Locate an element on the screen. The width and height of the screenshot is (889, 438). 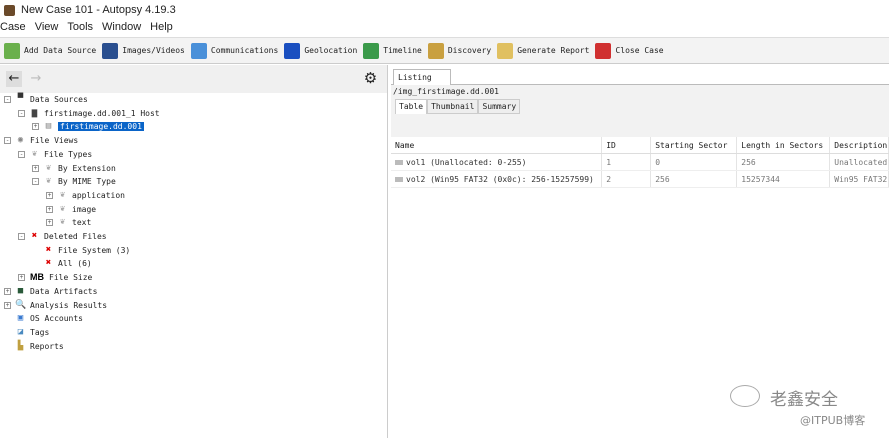
wechat-icon is located at coordinates (745, 396).